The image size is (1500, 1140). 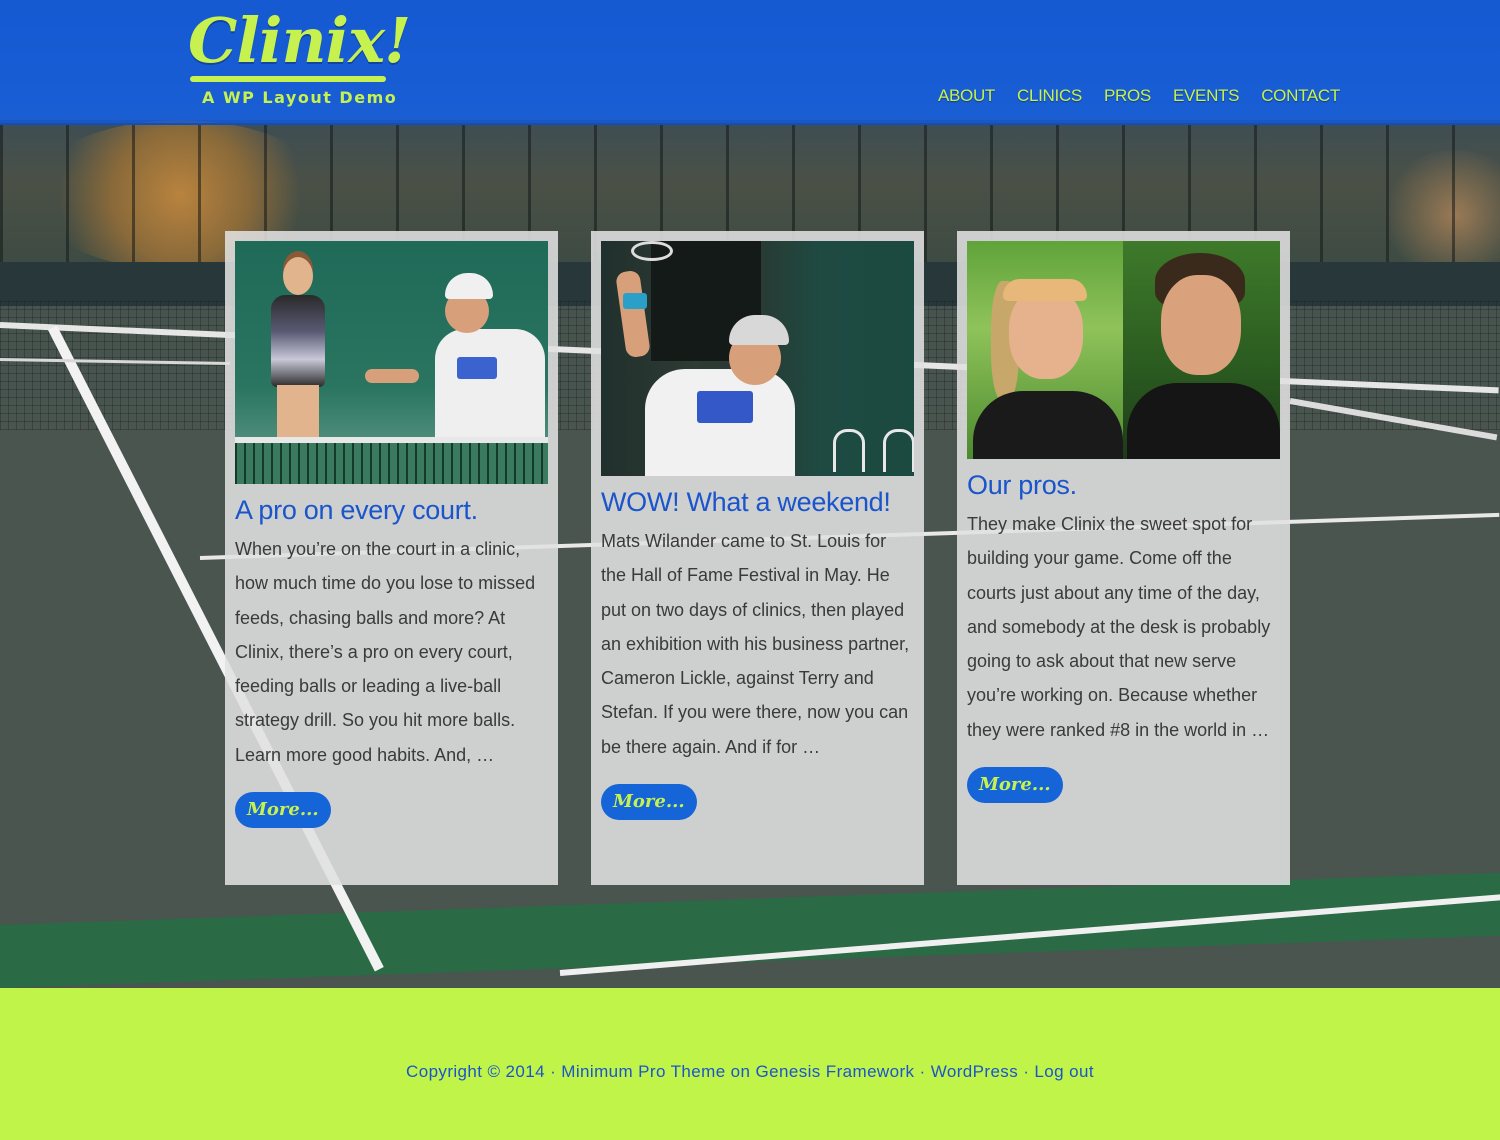 I want to click on footer-connector: on, so click(x=740, y=1071).